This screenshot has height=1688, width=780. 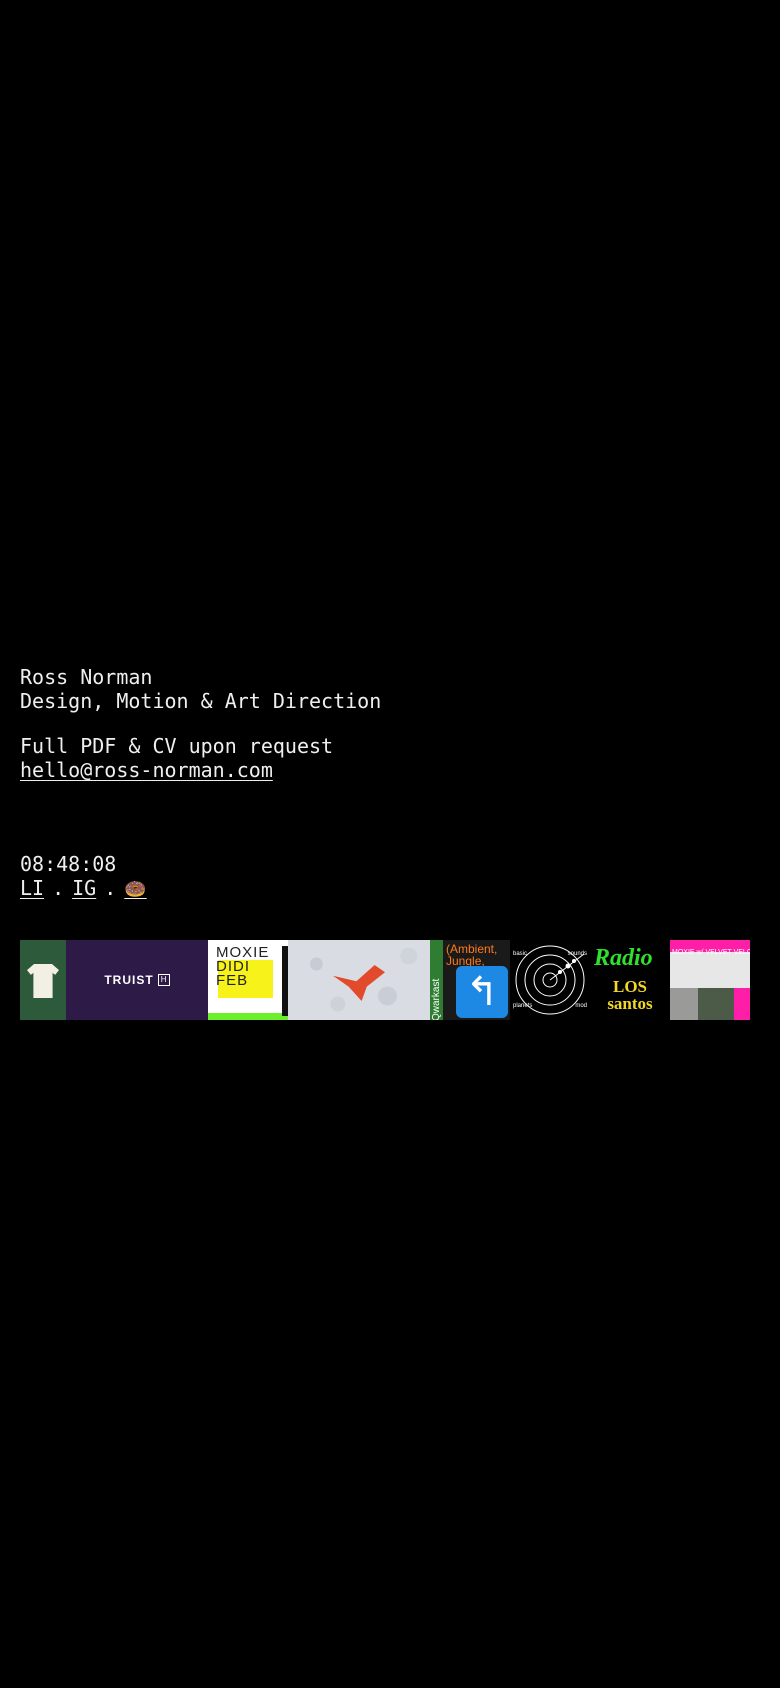 What do you see at coordinates (146, 770) in the screenshot?
I see `email-link: hello@ross-norman.com` at bounding box center [146, 770].